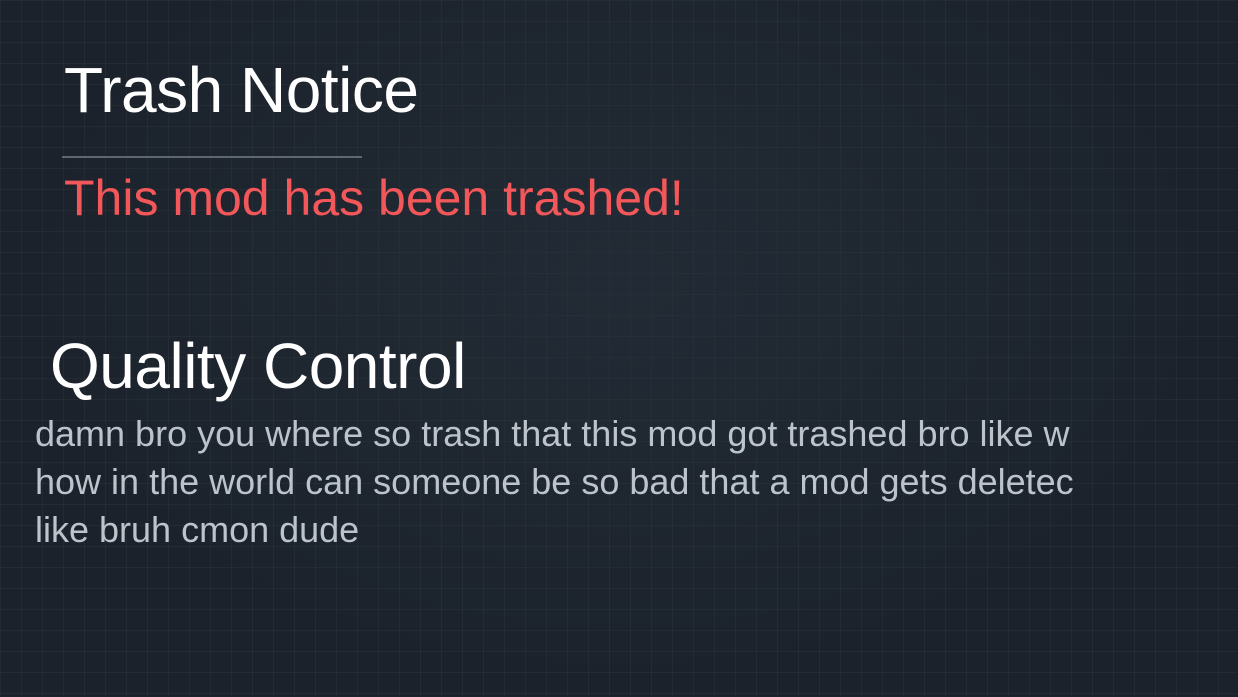  What do you see at coordinates (241, 90) in the screenshot?
I see `page-title: Trash Notice` at bounding box center [241, 90].